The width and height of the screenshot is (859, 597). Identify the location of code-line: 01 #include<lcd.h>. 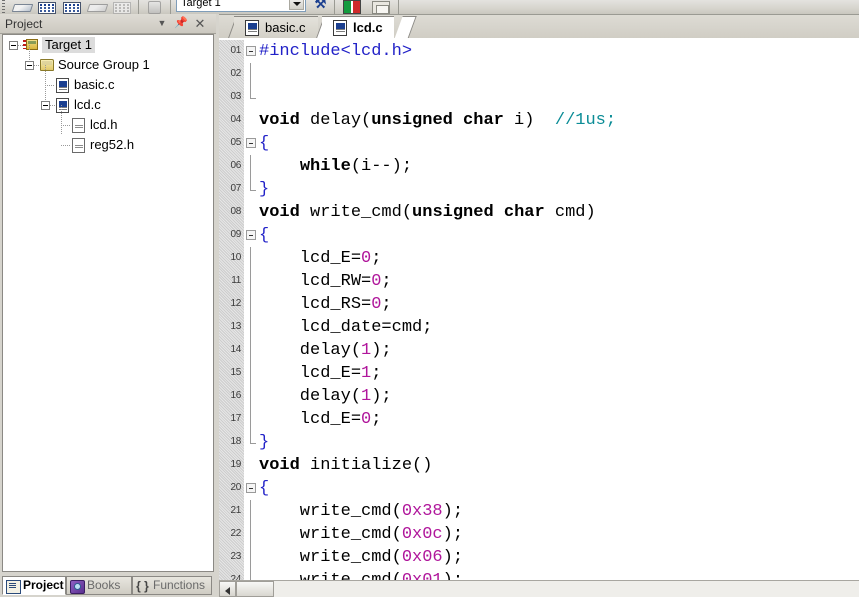
(539, 51).